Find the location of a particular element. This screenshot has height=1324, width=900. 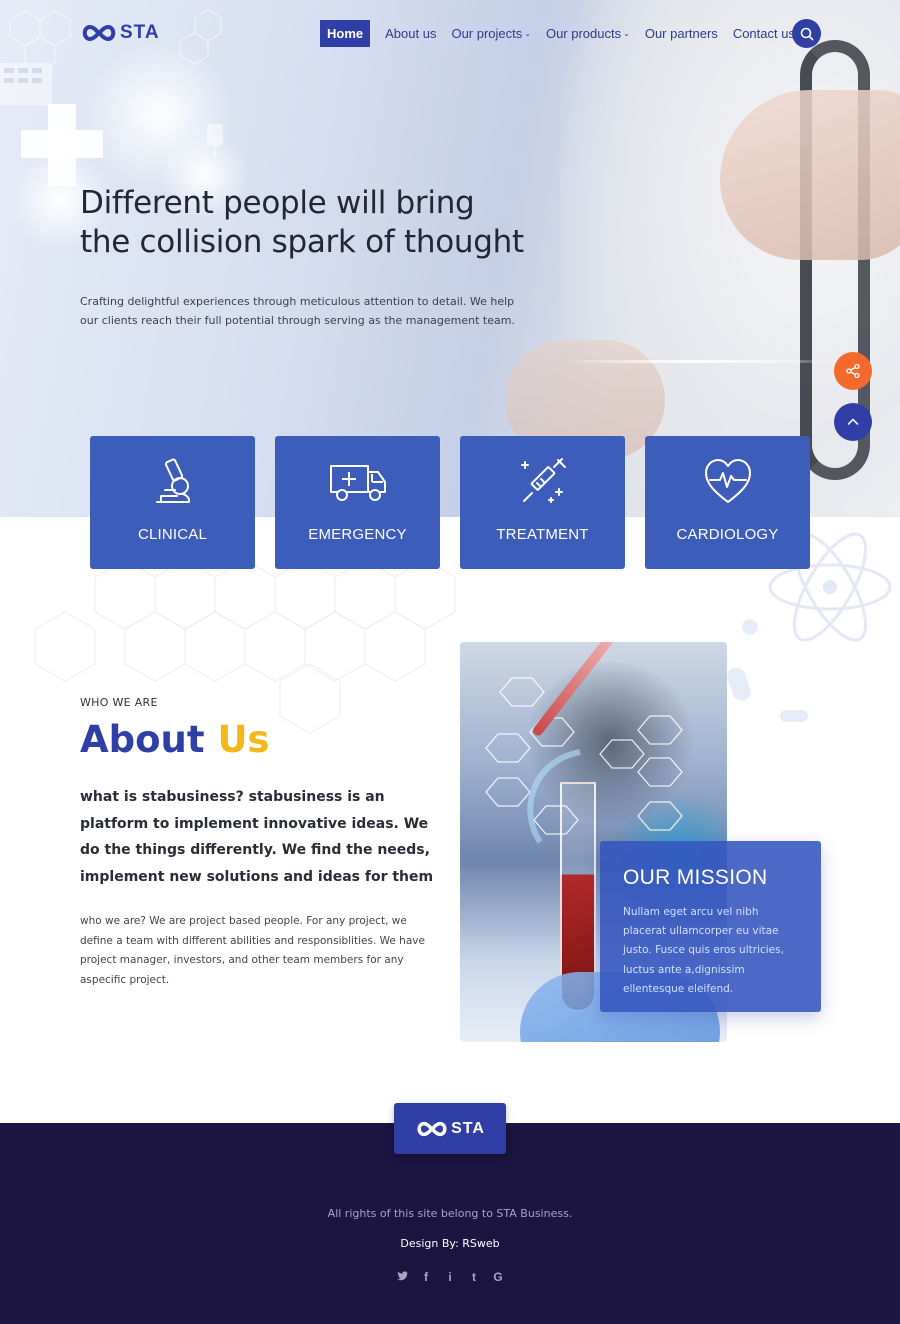

logo: STA is located at coordinates (120, 33).